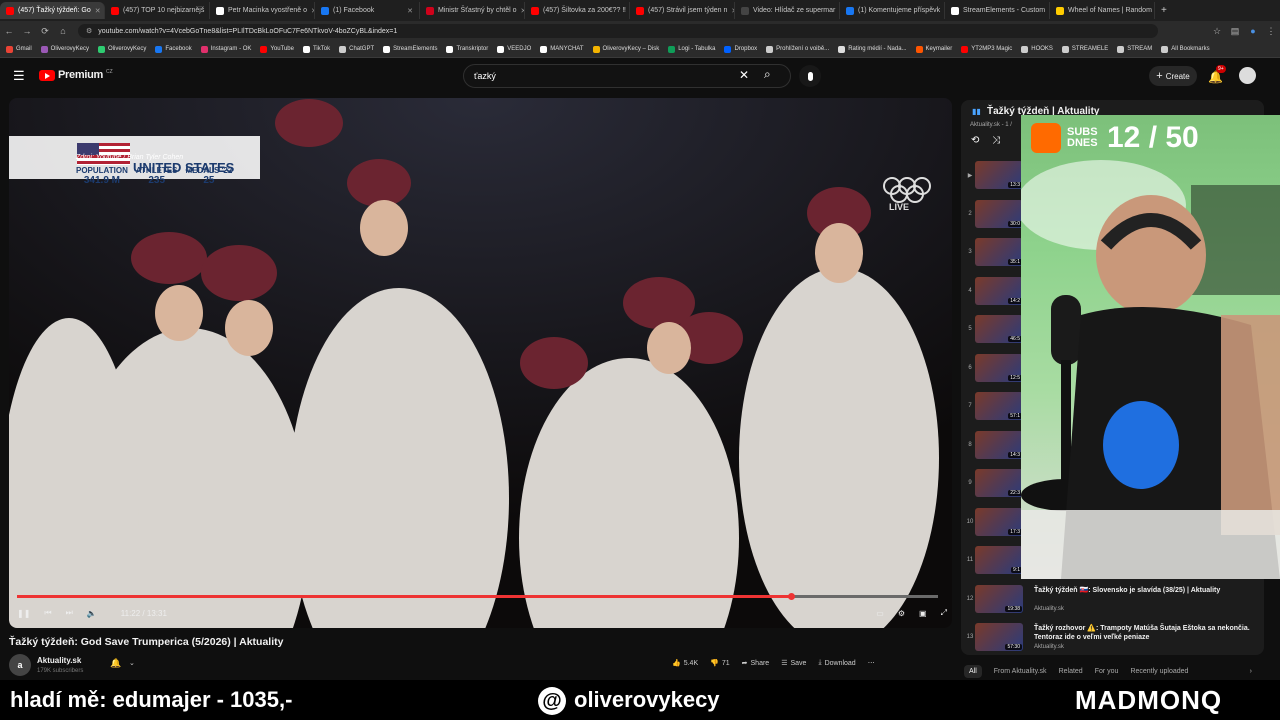 Image resolution: width=1280 pixels, height=720 pixels. What do you see at coordinates (1217, 31) in the screenshot?
I see `bookmark-star-icon: ☆` at bounding box center [1217, 31].